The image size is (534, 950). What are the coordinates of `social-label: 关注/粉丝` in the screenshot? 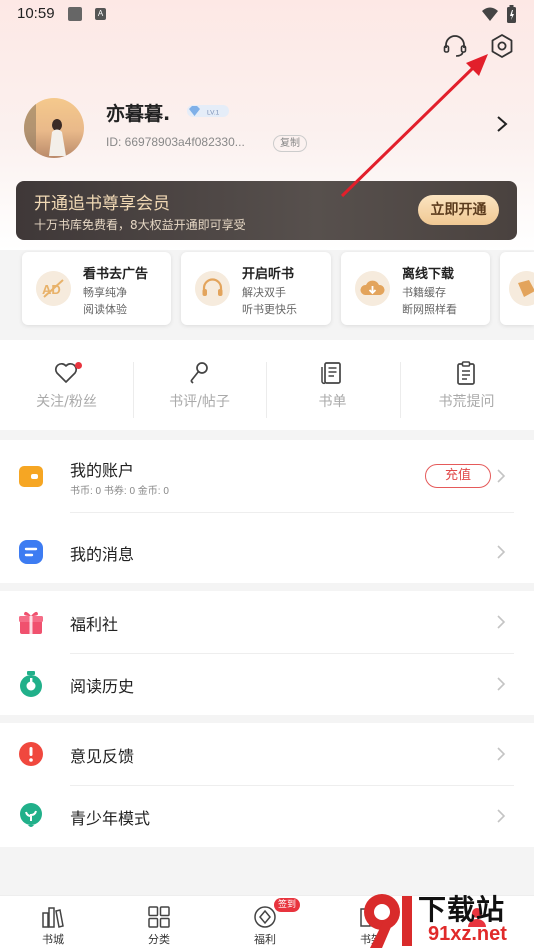 It's located at (66, 402).